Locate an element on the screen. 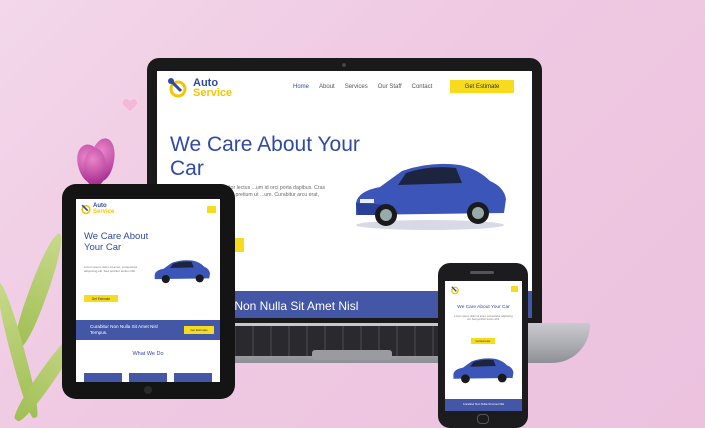 The image size is (705, 428). tablet-estimate-button: Get Estimate is located at coordinates (101, 298).